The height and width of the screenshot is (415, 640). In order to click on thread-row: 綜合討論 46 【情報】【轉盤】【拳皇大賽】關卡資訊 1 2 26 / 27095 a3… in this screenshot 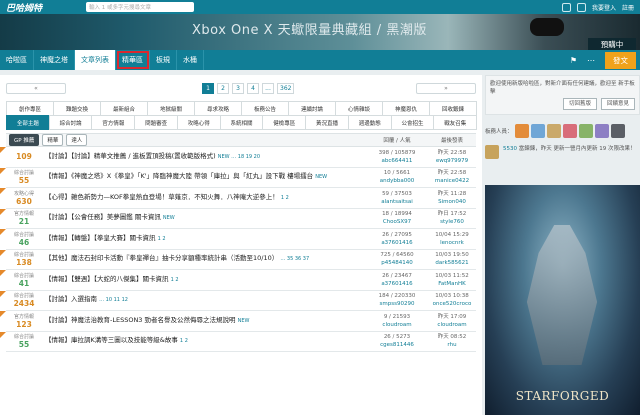, I will do `click(238, 239)`.